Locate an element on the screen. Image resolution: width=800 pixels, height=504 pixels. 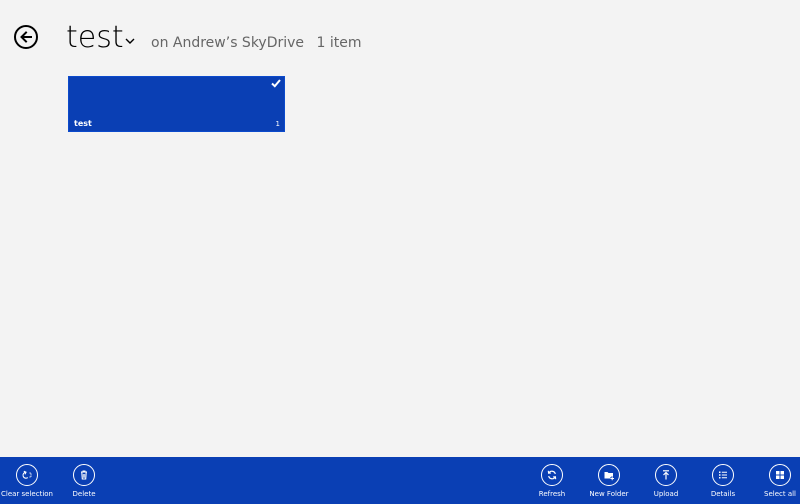
upload-button: Upload is located at coordinates (666, 481).